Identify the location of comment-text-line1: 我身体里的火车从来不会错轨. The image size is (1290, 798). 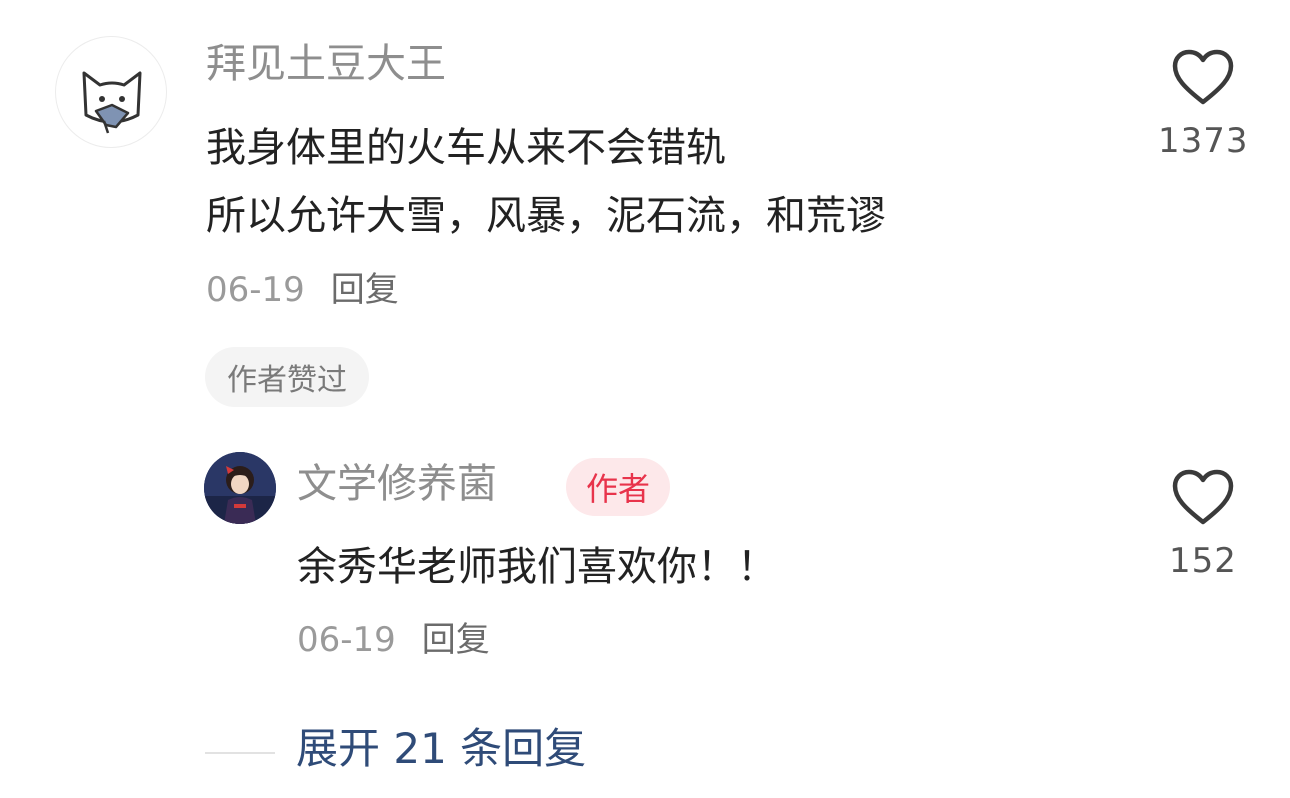
(466, 148).